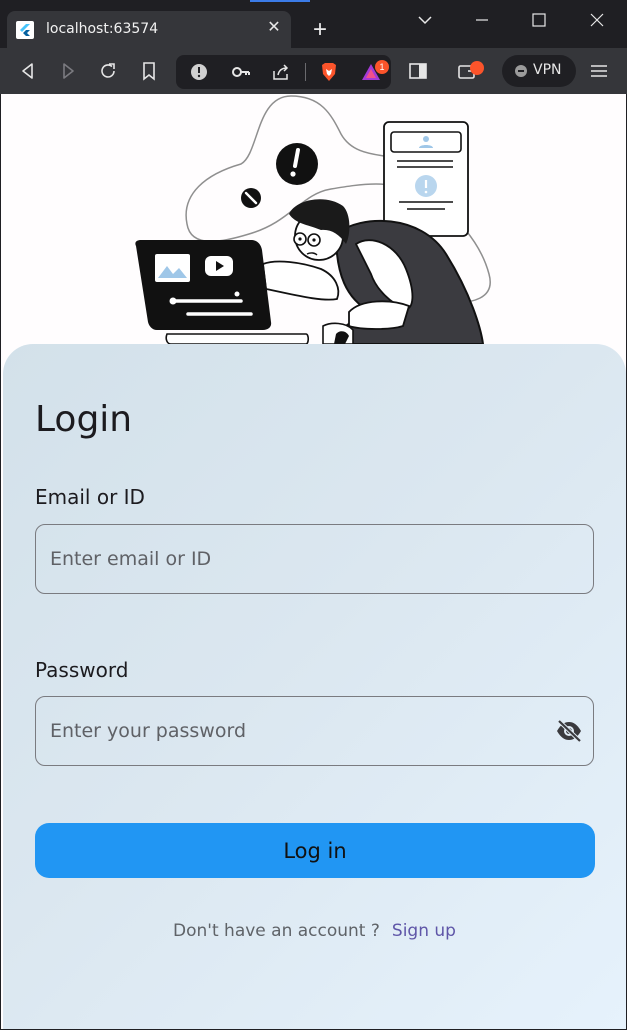  What do you see at coordinates (569, 731) in the screenshot?
I see `eye-off-icon` at bounding box center [569, 731].